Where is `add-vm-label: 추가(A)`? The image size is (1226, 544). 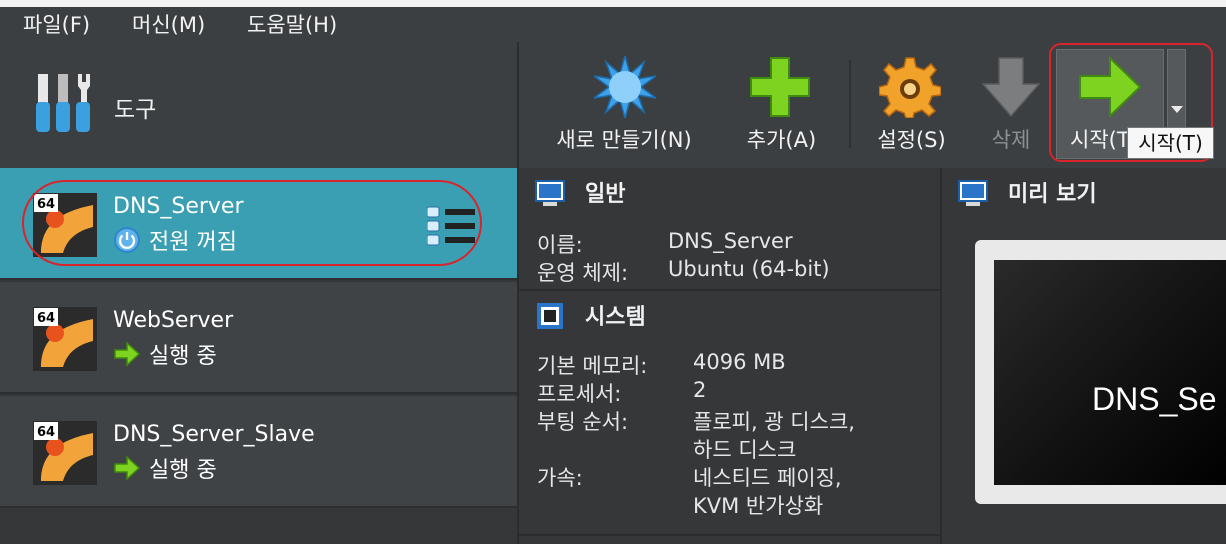
add-vm-label: 추가(A) is located at coordinates (781, 140).